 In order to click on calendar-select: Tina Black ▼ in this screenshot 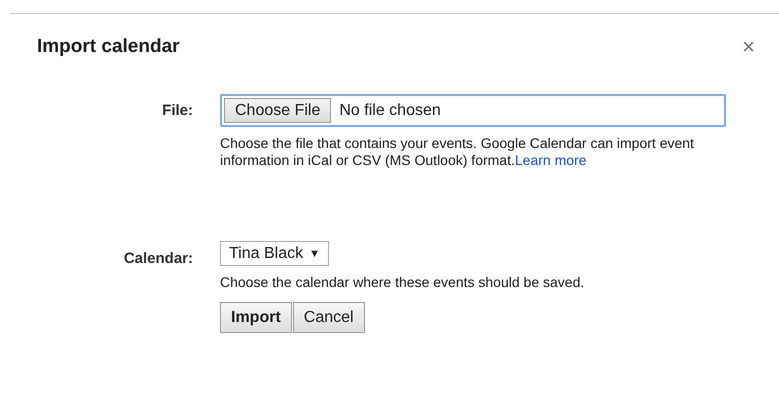, I will do `click(274, 253)`.